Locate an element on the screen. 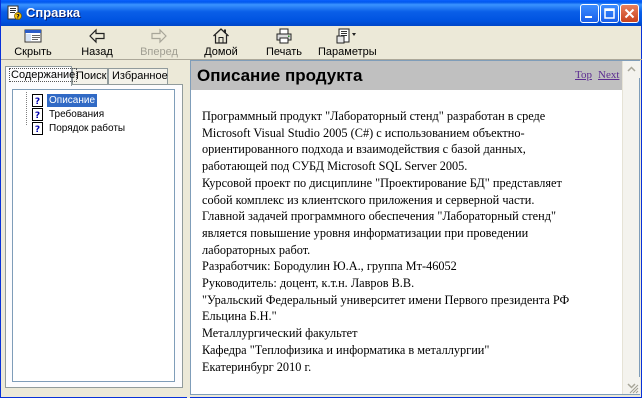 This screenshot has width=642, height=398. print-button: Печать is located at coordinates (284, 43).